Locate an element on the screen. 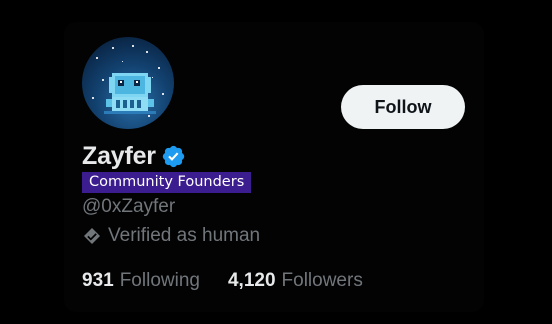 This screenshot has width=552, height=324. follow-stats: 931 Following 4,120 Followers is located at coordinates (236, 281).